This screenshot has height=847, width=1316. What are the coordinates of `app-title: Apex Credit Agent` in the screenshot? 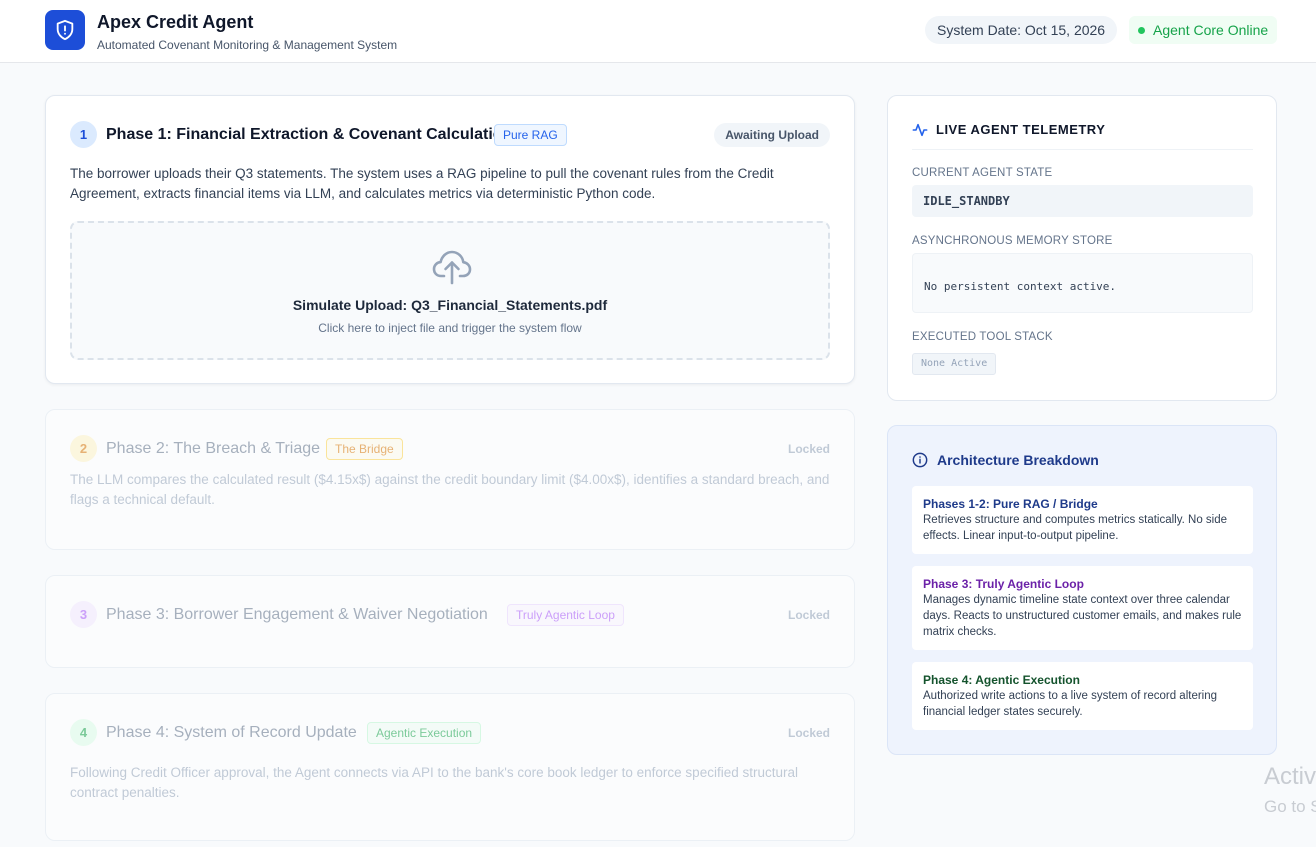 It's located at (175, 22).